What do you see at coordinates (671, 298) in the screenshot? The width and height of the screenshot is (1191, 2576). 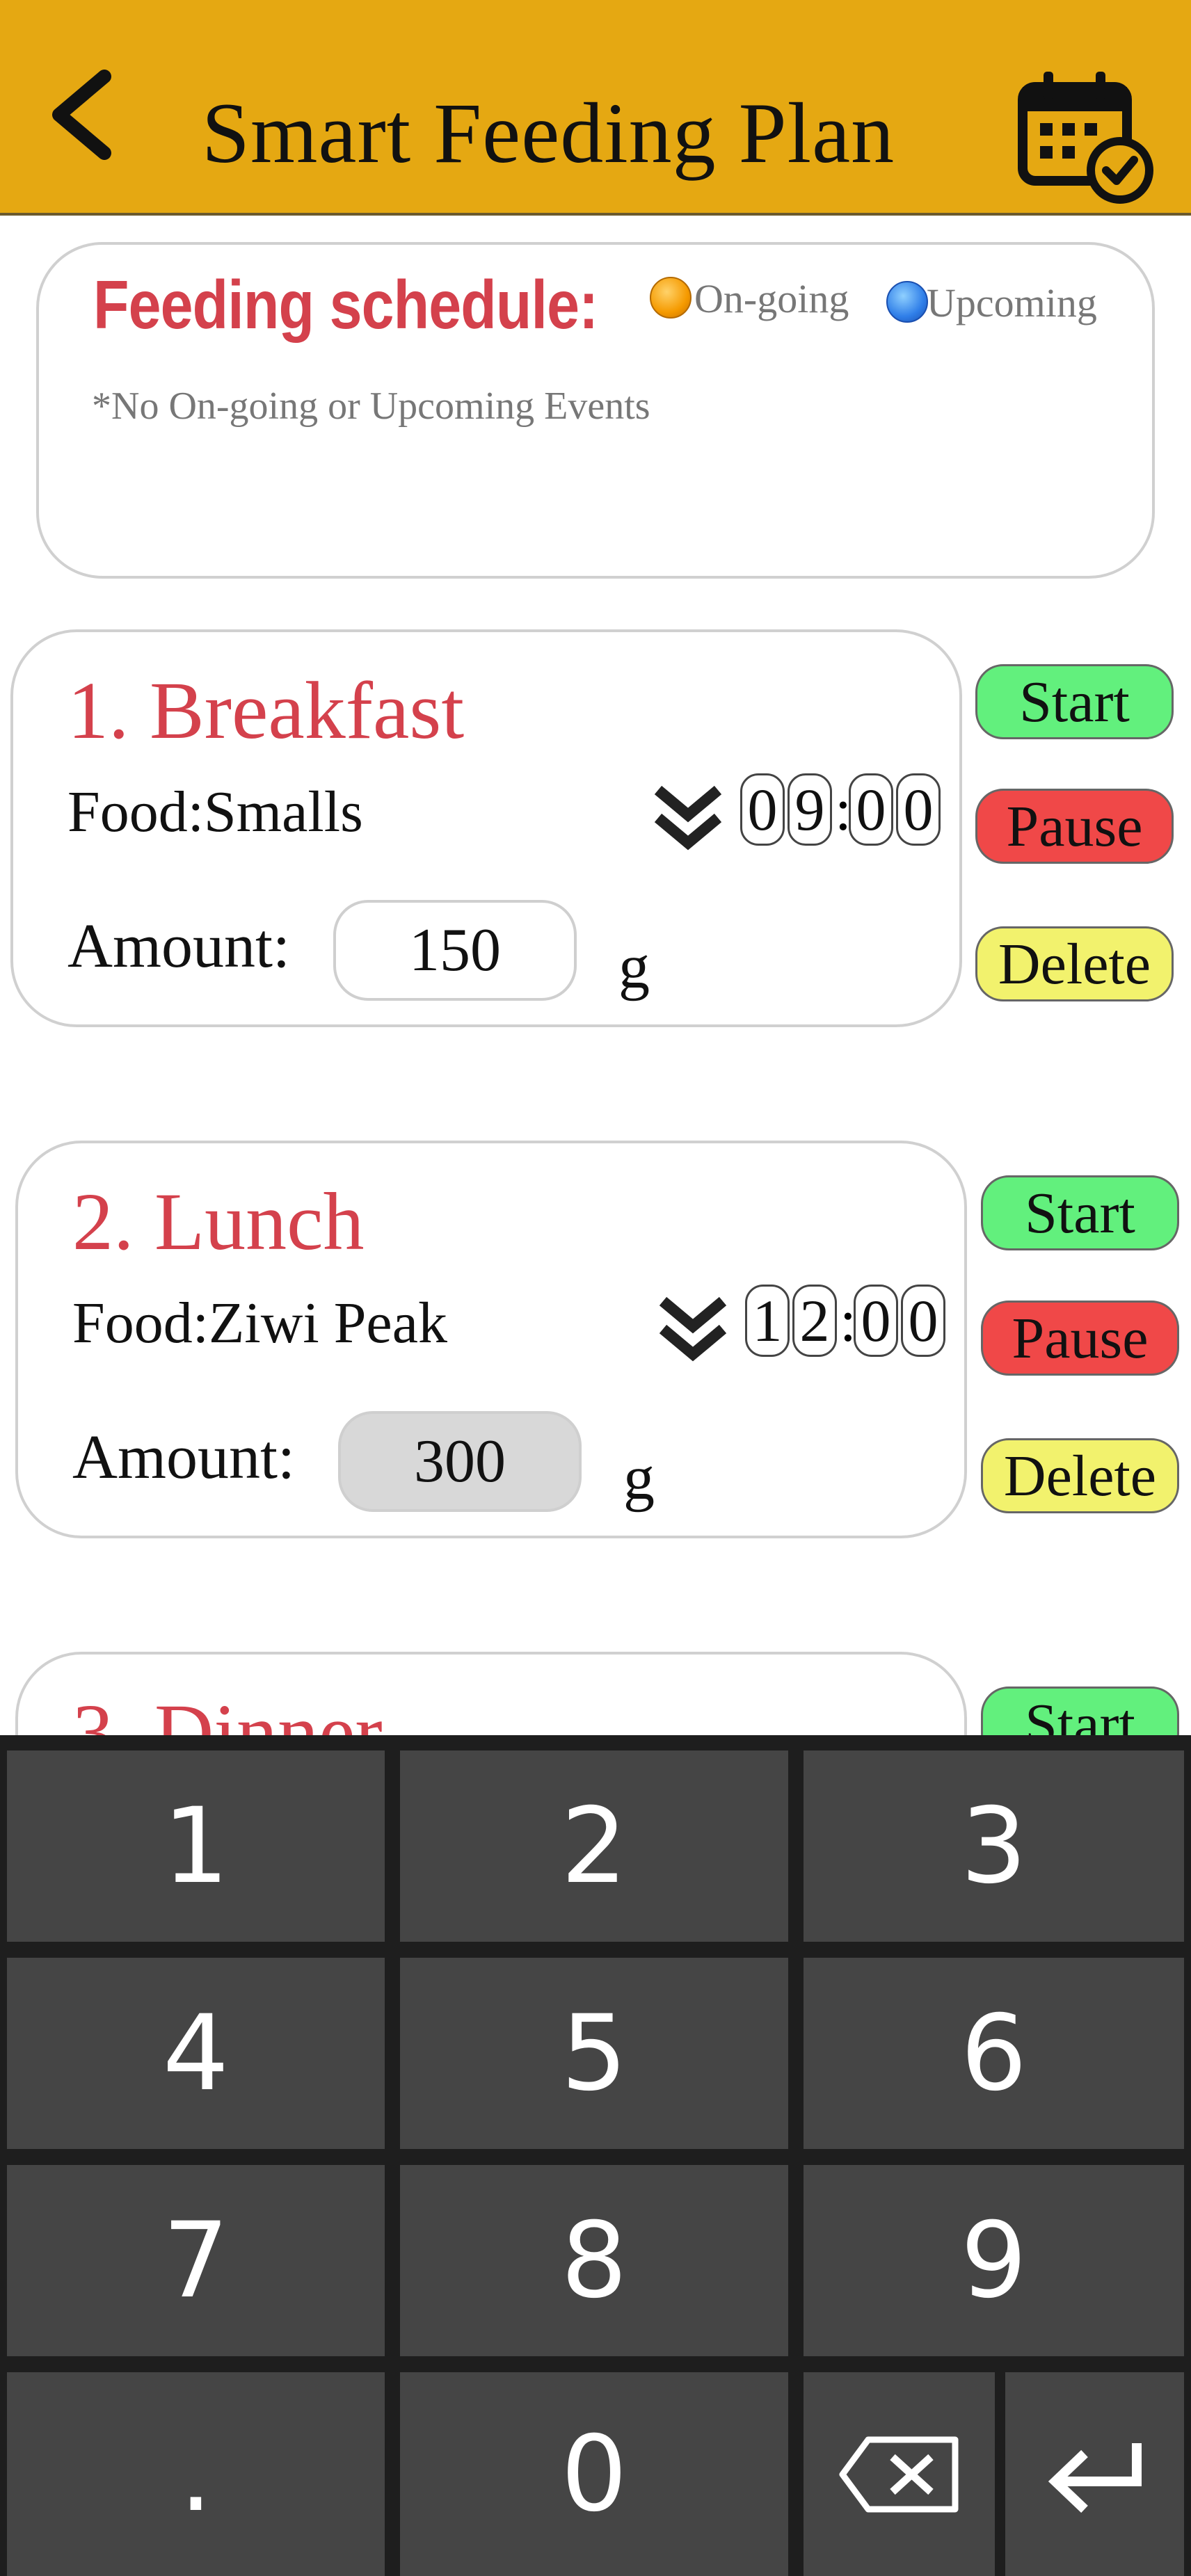 I see `ongoing-dot-icon` at bounding box center [671, 298].